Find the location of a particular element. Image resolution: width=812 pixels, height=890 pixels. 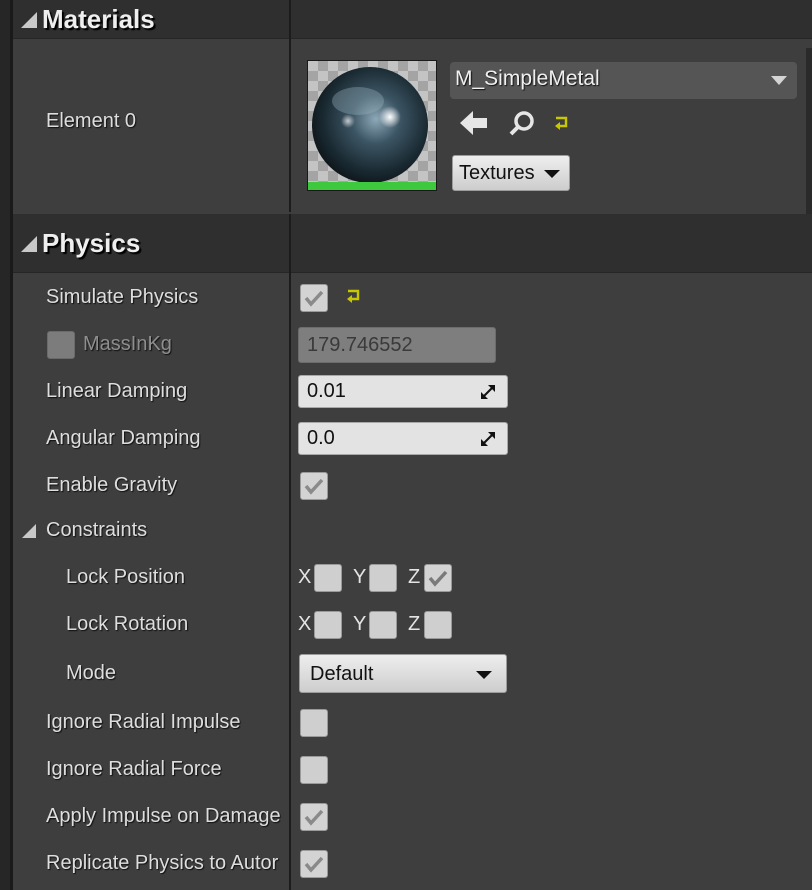

gutter-edge is located at coordinates (11, 445).